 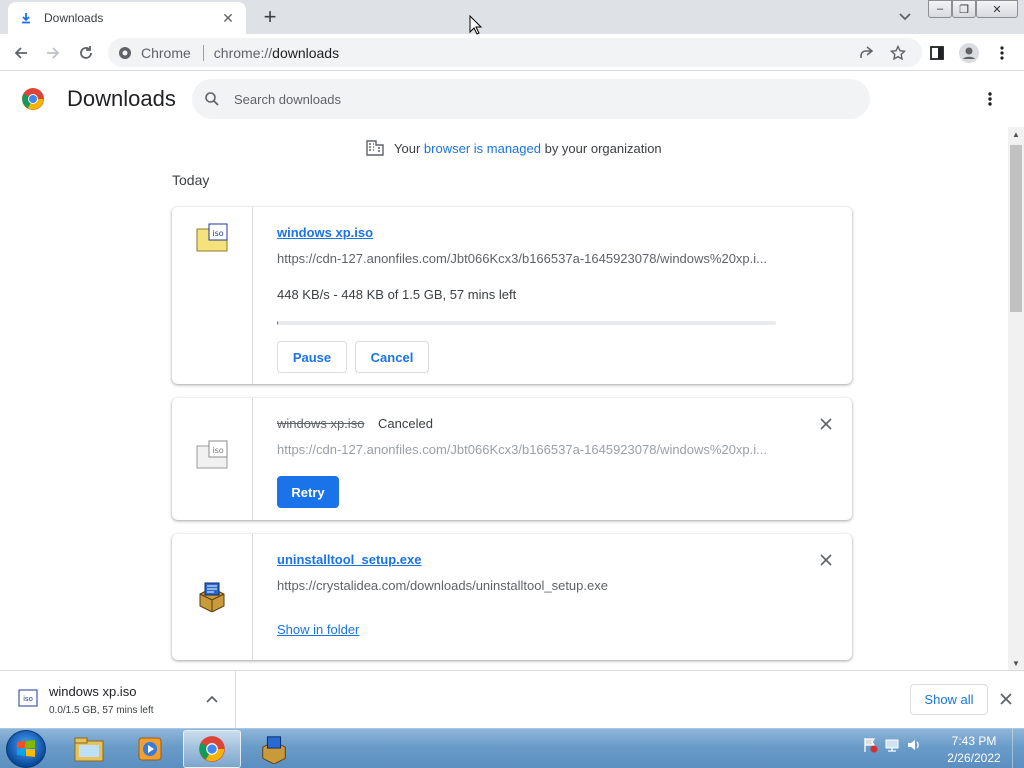 I want to click on managed-suffix: by your organization, so click(x=603, y=148).